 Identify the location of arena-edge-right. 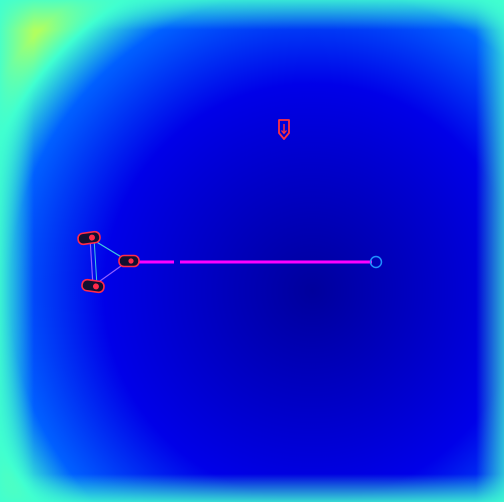
(490, 251).